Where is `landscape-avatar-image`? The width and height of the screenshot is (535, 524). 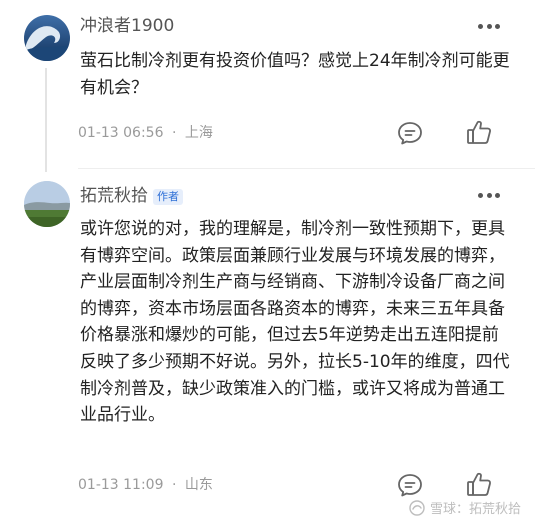 landscape-avatar-image is located at coordinates (47, 204).